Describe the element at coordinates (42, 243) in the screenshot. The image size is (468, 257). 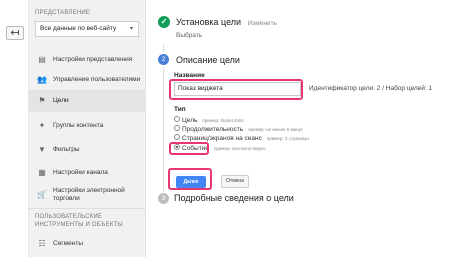
I see `segments-icon: ☷` at that location.